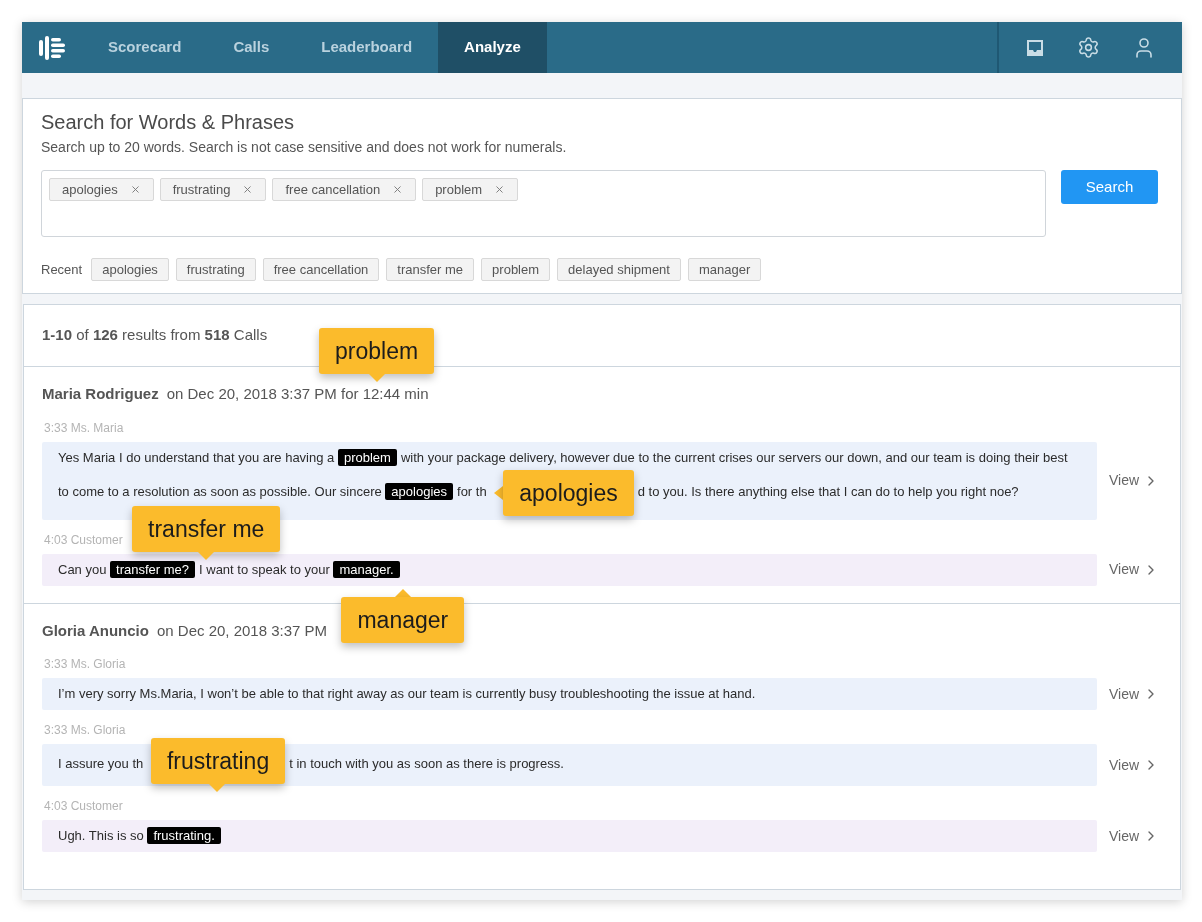 This screenshot has height=922, width=1202. I want to click on recent-label: Recent, so click(62, 269).